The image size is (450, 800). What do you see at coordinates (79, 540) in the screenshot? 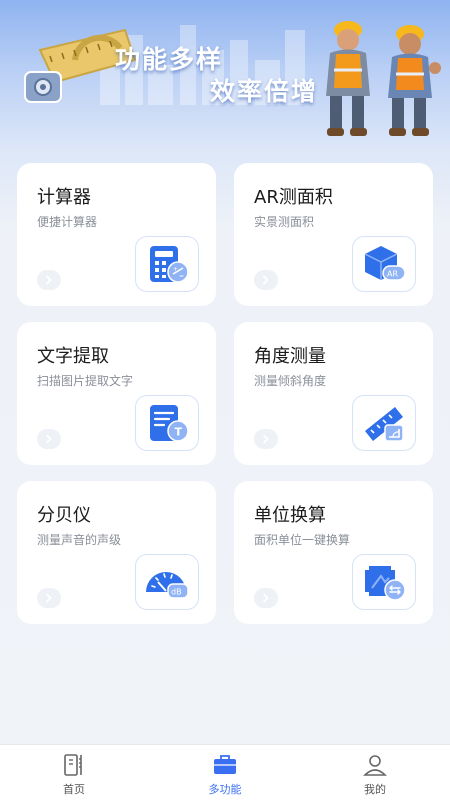
I see `card-subtitle: 测量声音的声级` at bounding box center [79, 540].